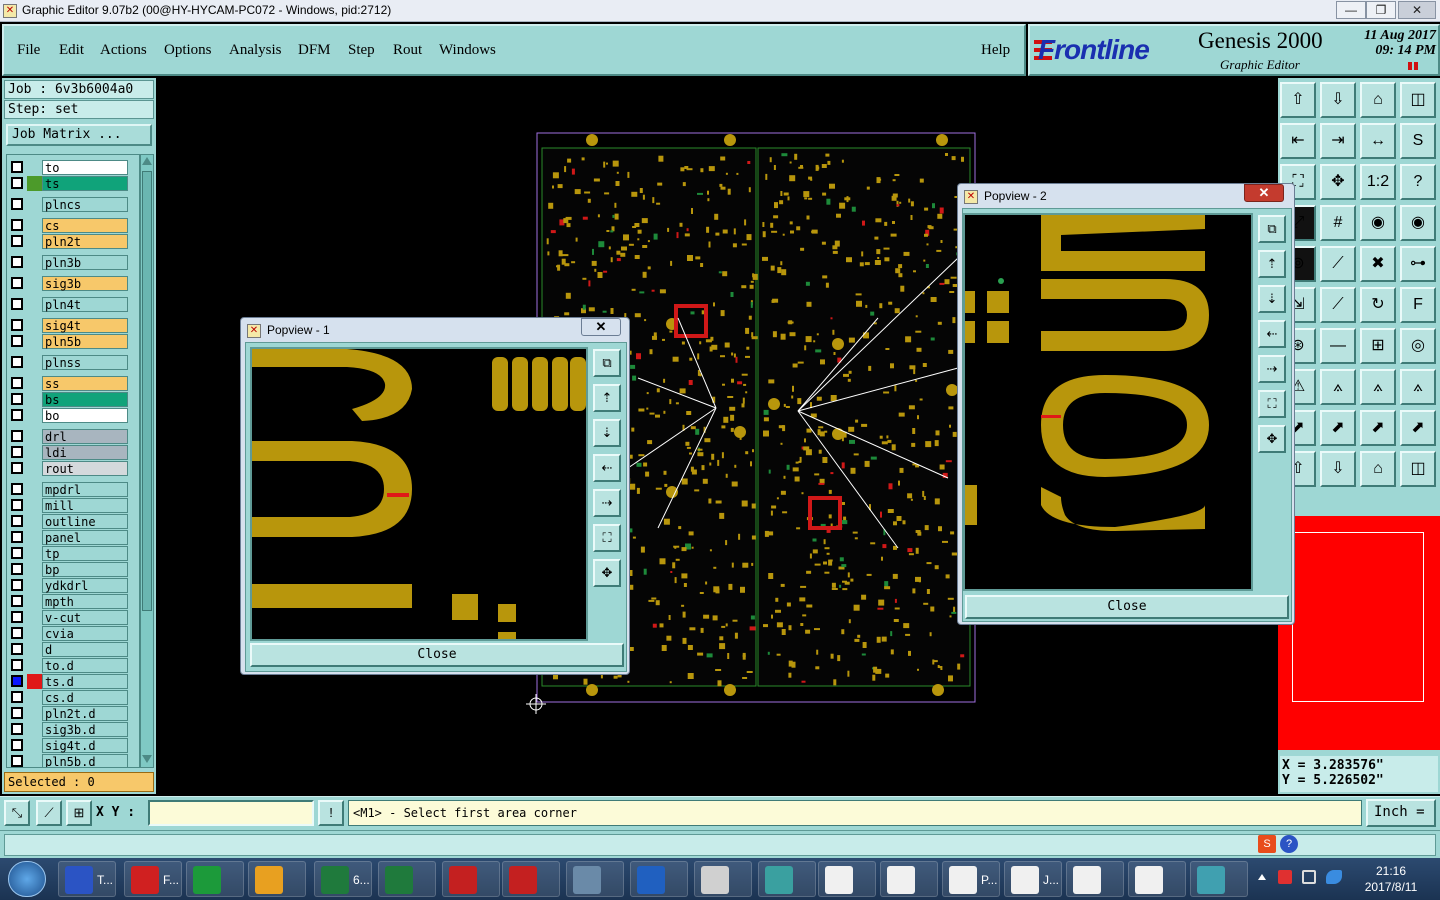  Describe the element at coordinates (17, 813) in the screenshot. I see `zoom-area-icon: ⤡` at that location.